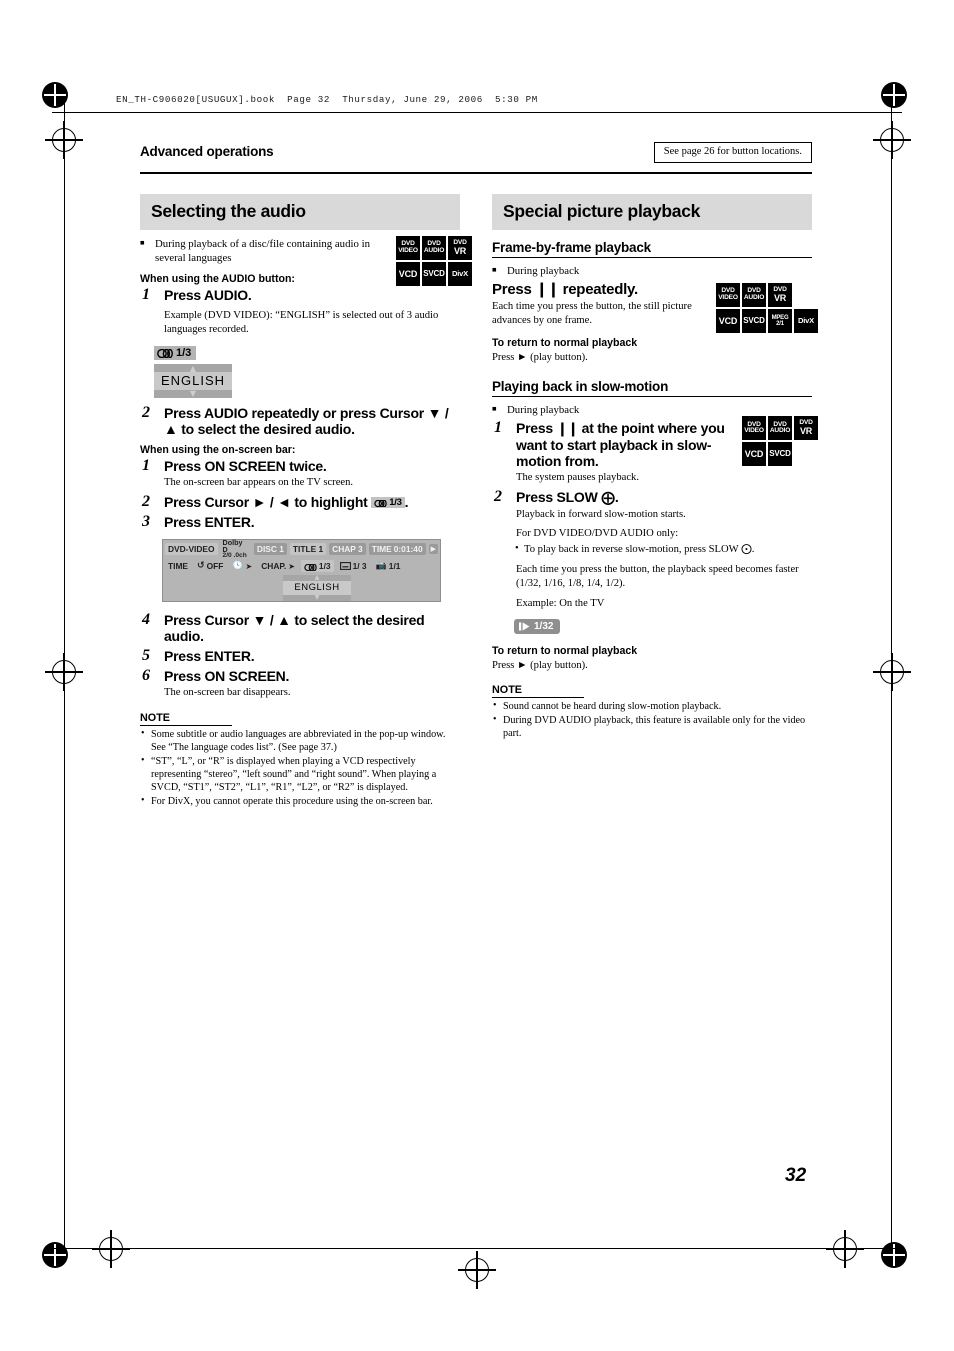 The width and height of the screenshot is (954, 1351). Describe the element at coordinates (767, 321) in the screenshot. I see `badge-row: VCD SVCD MPEG 2/1 DivX` at that location.